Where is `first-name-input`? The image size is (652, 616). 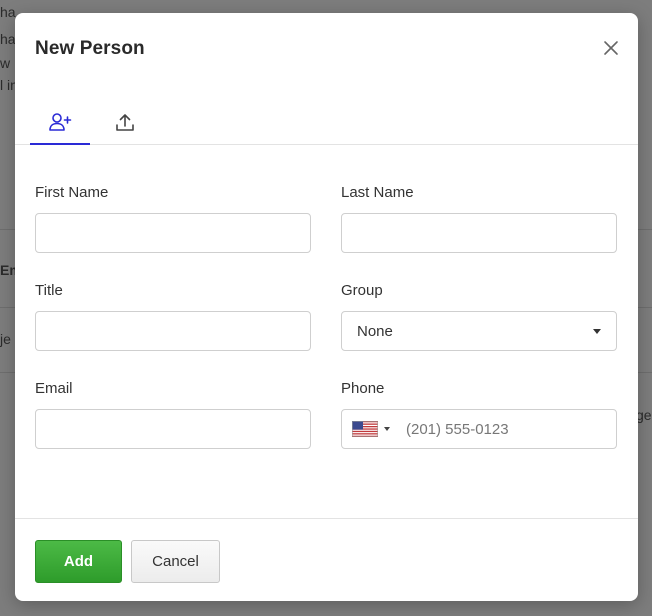
first-name-input is located at coordinates (173, 233).